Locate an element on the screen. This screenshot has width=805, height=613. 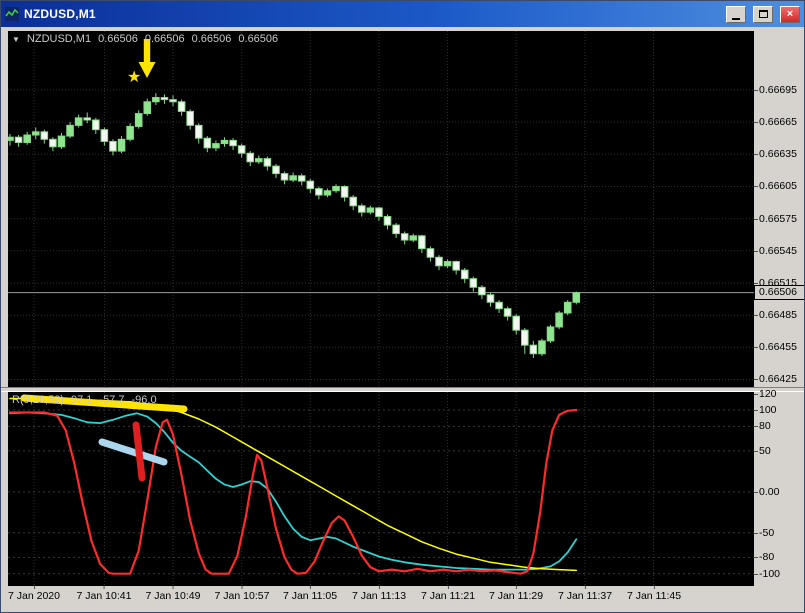
indicator-axis-label: -80 is located at coordinates (764, 557).